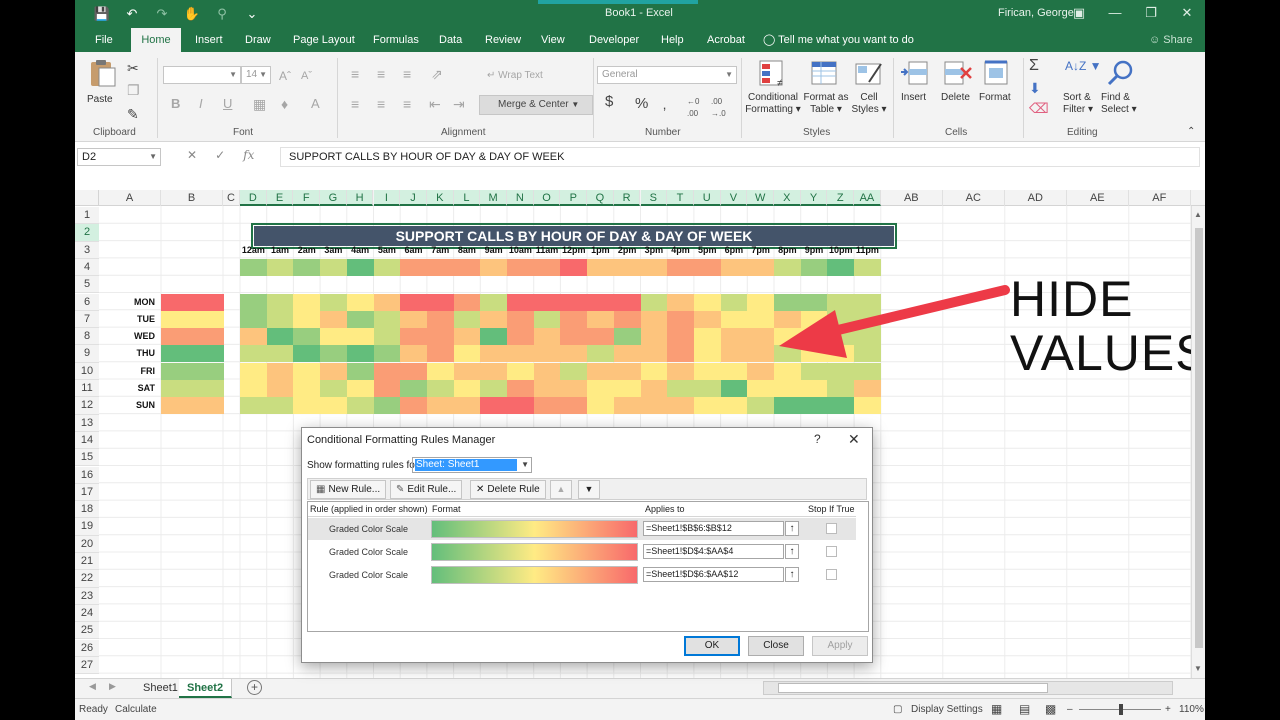 This screenshot has height=720, width=1280. I want to click on page-break-view-icon: ▩, so click(1050, 709).